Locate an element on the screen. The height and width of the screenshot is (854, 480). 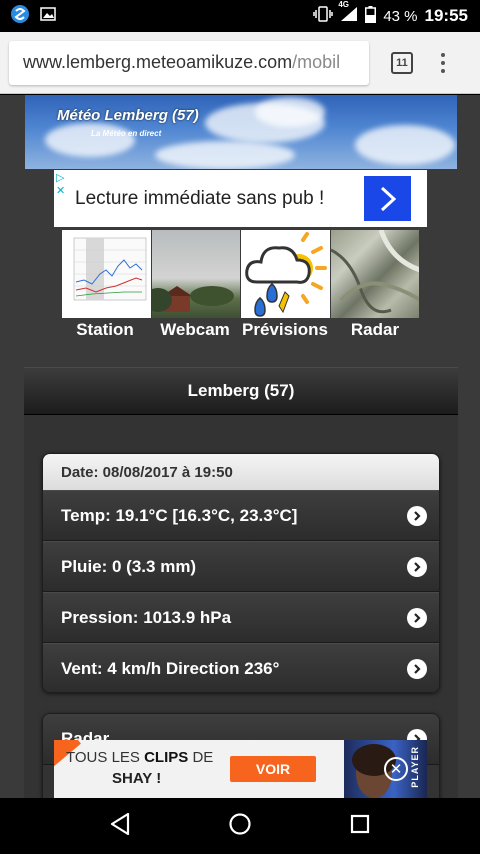
image-notification-icon is located at coordinates (48, 16).